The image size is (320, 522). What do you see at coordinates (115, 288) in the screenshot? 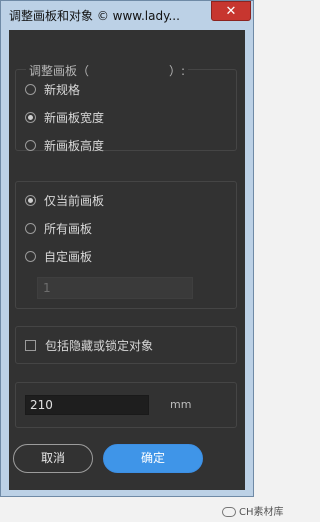
I see `custom-artboards-input: 1` at bounding box center [115, 288].